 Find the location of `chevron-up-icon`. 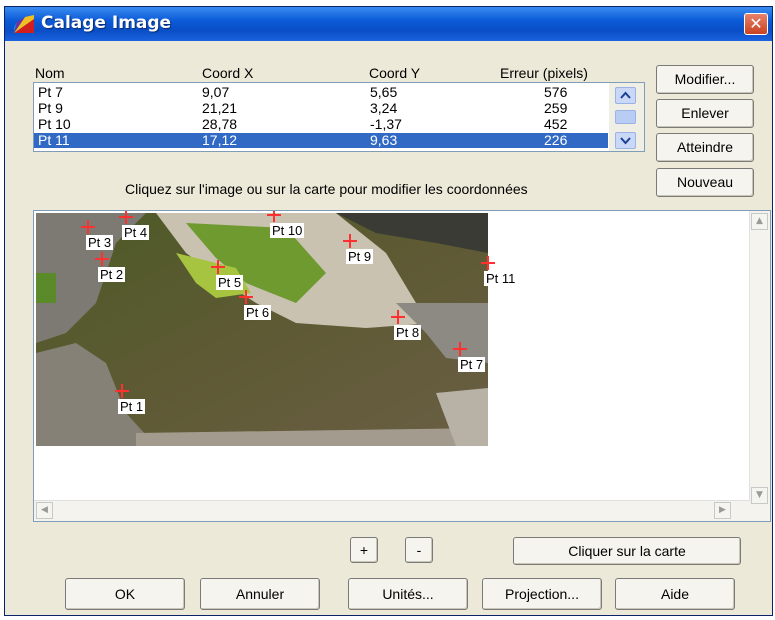

chevron-up-icon is located at coordinates (625, 95).